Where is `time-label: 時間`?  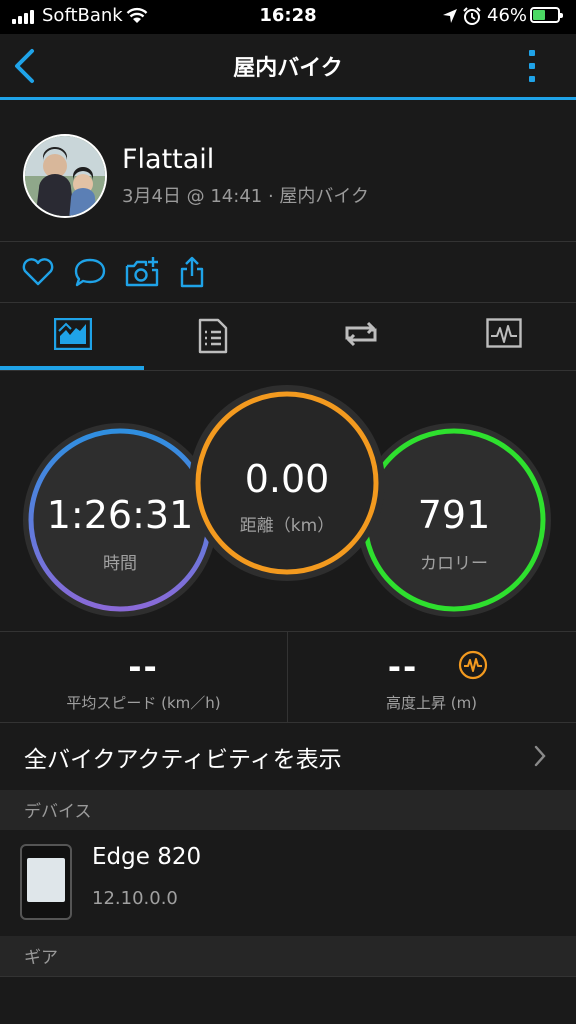 time-label: 時間 is located at coordinates (120, 564).